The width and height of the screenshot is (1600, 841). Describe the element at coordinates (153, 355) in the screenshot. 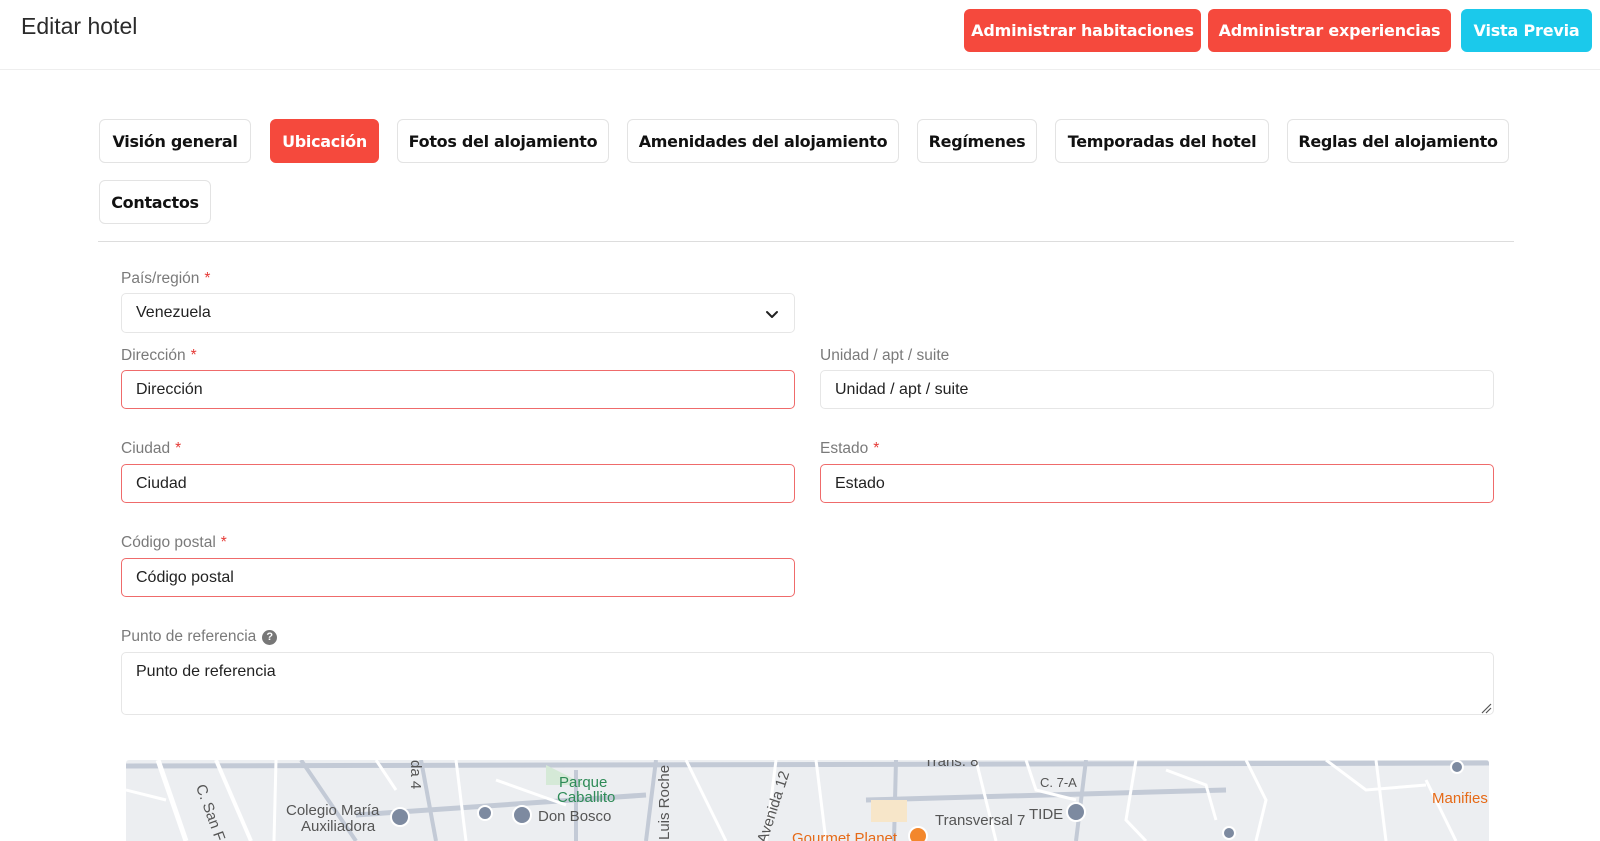

I see `address-label-text: Dirección` at that location.